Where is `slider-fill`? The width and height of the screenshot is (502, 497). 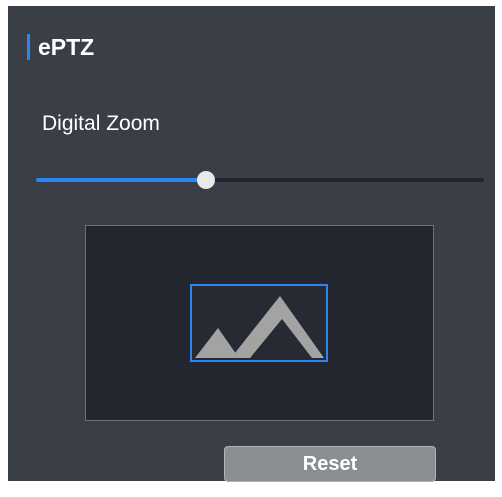 slider-fill is located at coordinates (121, 180).